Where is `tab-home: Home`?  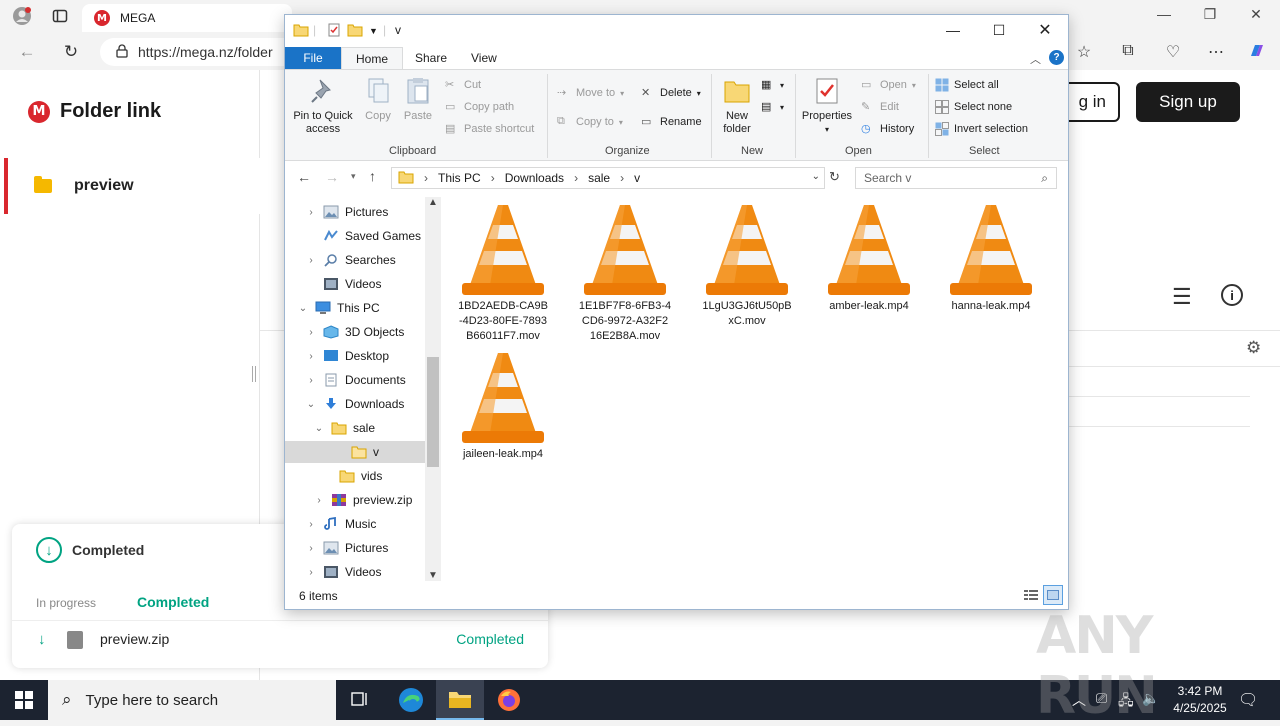 tab-home: Home is located at coordinates (372, 58).